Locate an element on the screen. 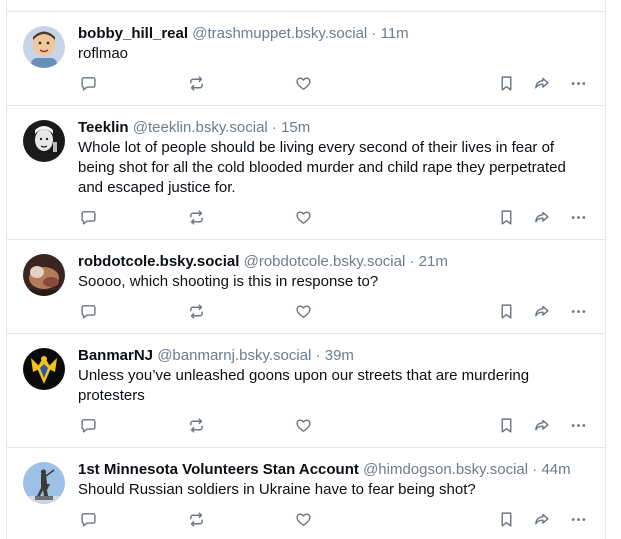 This screenshot has width=621, height=539. post-time: 39m is located at coordinates (339, 355).